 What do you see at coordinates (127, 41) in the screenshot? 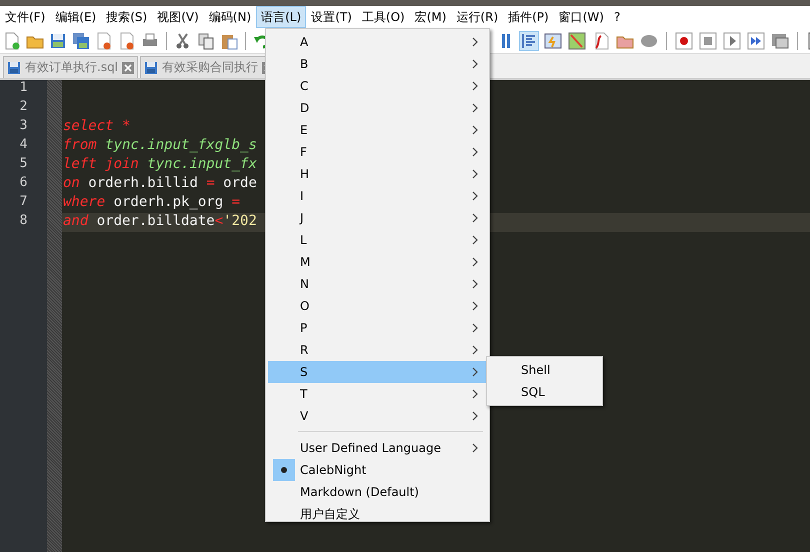
I see `close-all-icon` at bounding box center [127, 41].